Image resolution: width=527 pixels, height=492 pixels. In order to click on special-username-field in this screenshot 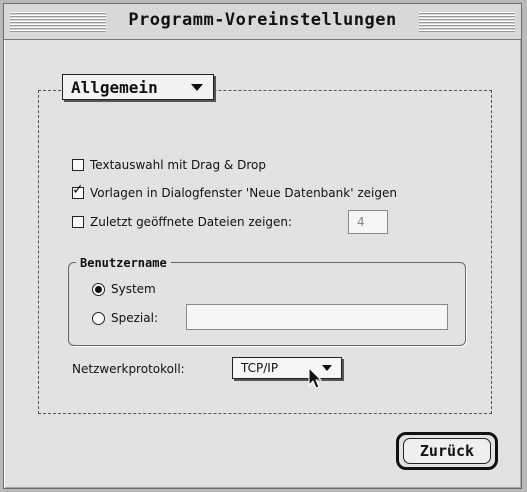, I will do `click(317, 317)`.